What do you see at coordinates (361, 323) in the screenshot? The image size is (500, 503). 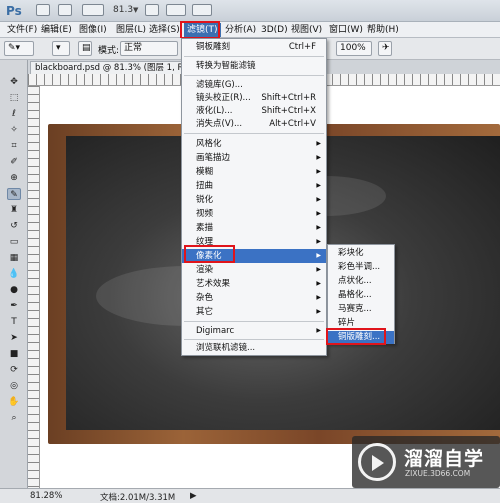 I see `fragment-item: 碎片` at bounding box center [361, 323].